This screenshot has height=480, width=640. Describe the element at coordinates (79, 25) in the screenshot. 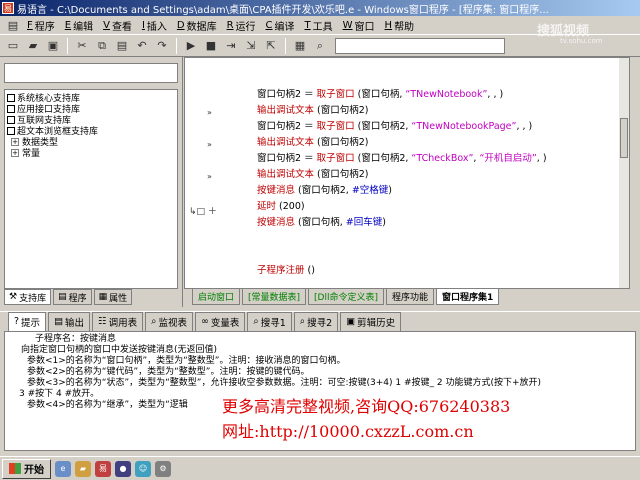

I see `menu-edit: E 编辑` at that location.